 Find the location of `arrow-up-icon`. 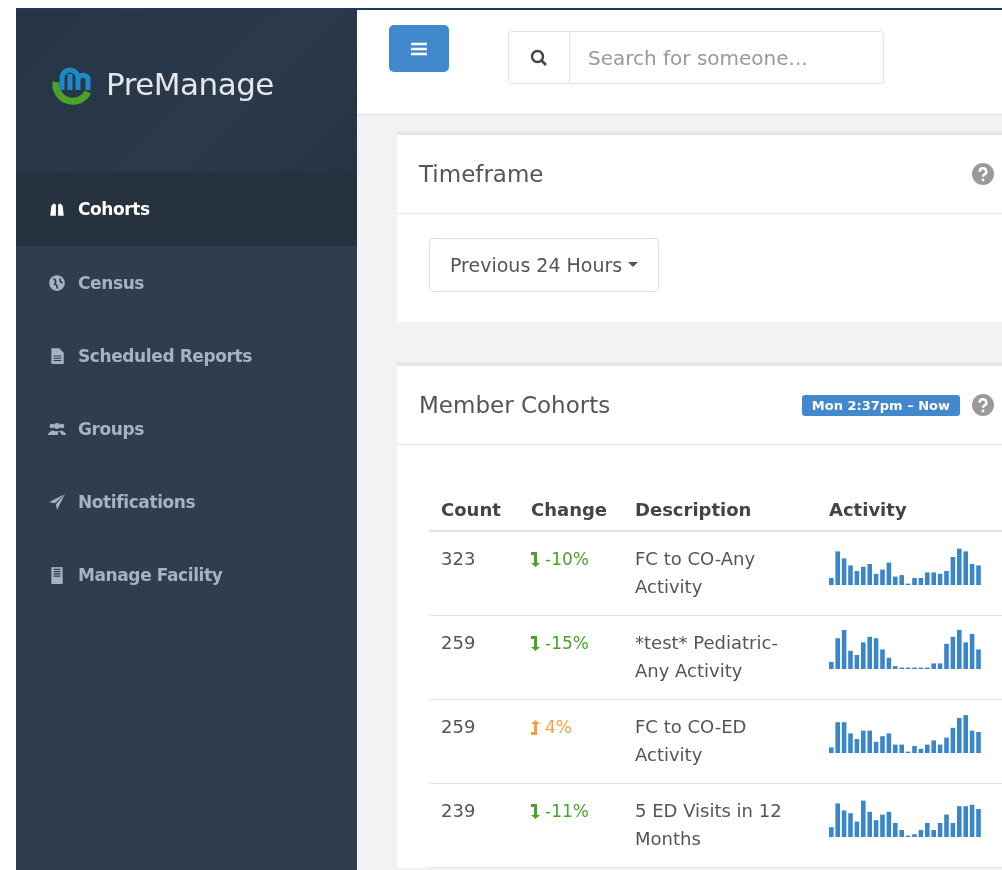

arrow-up-icon is located at coordinates (536, 727).